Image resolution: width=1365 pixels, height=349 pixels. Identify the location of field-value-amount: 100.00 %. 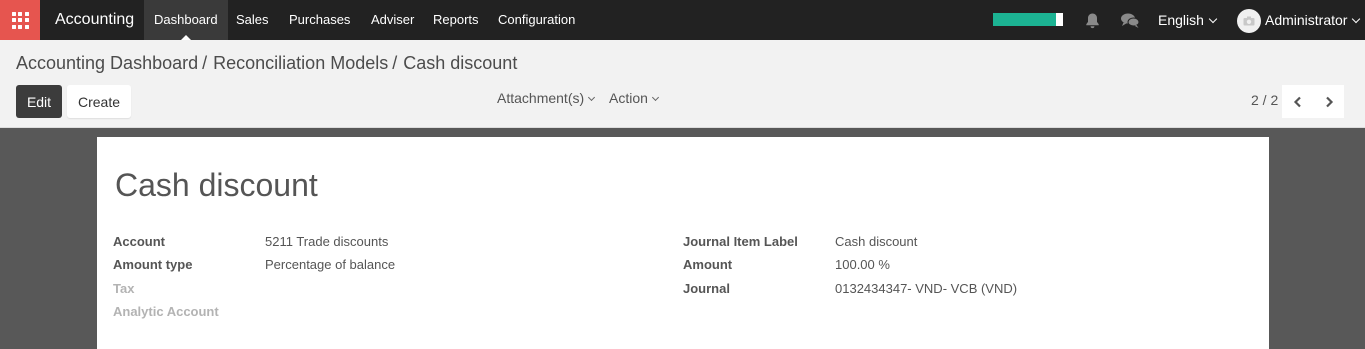
(862, 264).